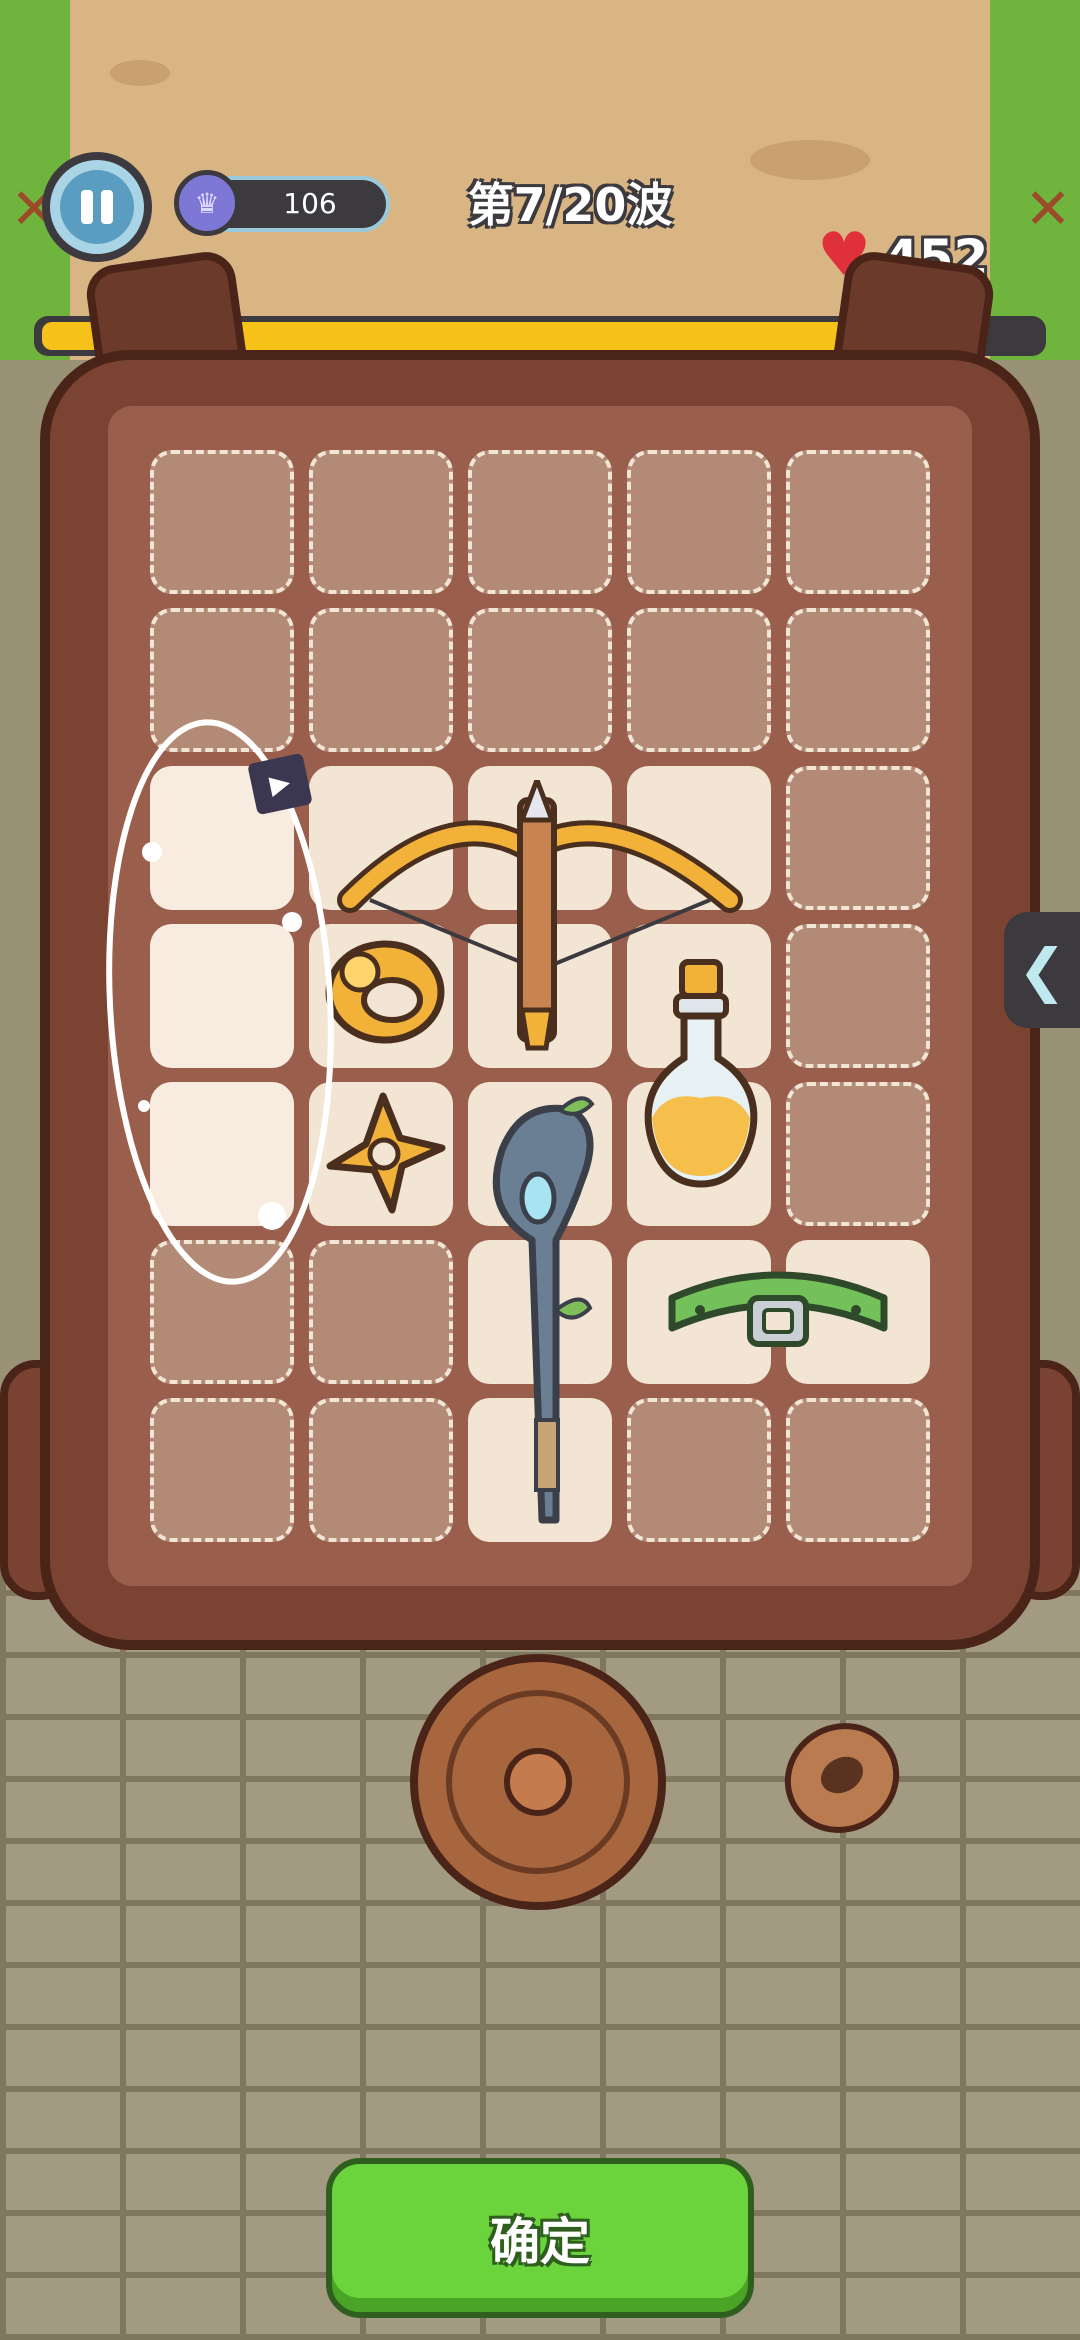 The height and width of the screenshot is (2340, 1080). I want to click on magic-staff, so click(542, 1310).